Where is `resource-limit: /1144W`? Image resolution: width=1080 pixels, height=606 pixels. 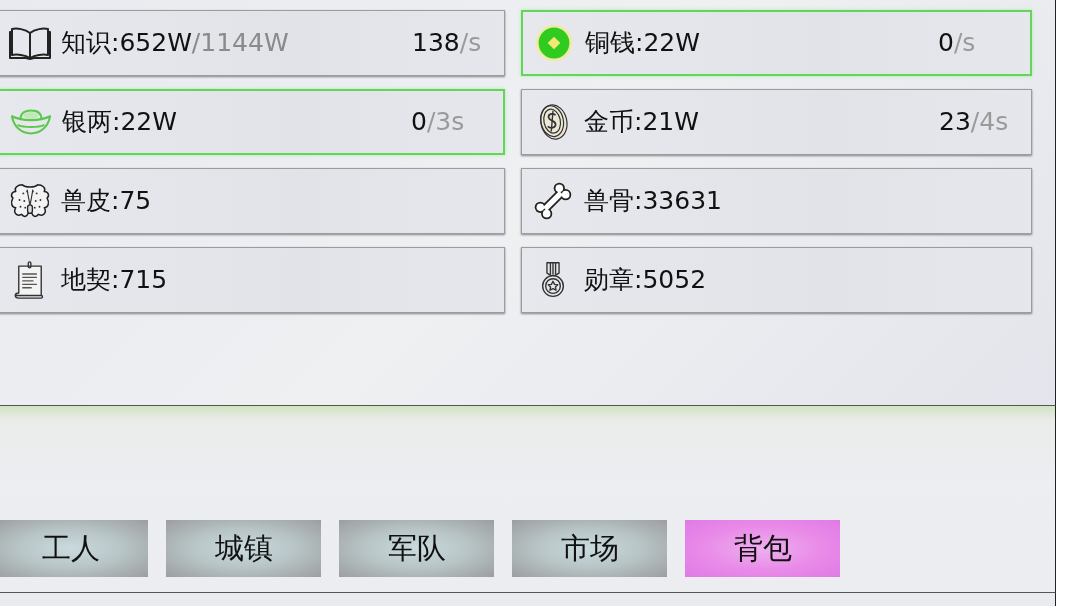
resource-limit: /1144W is located at coordinates (240, 43).